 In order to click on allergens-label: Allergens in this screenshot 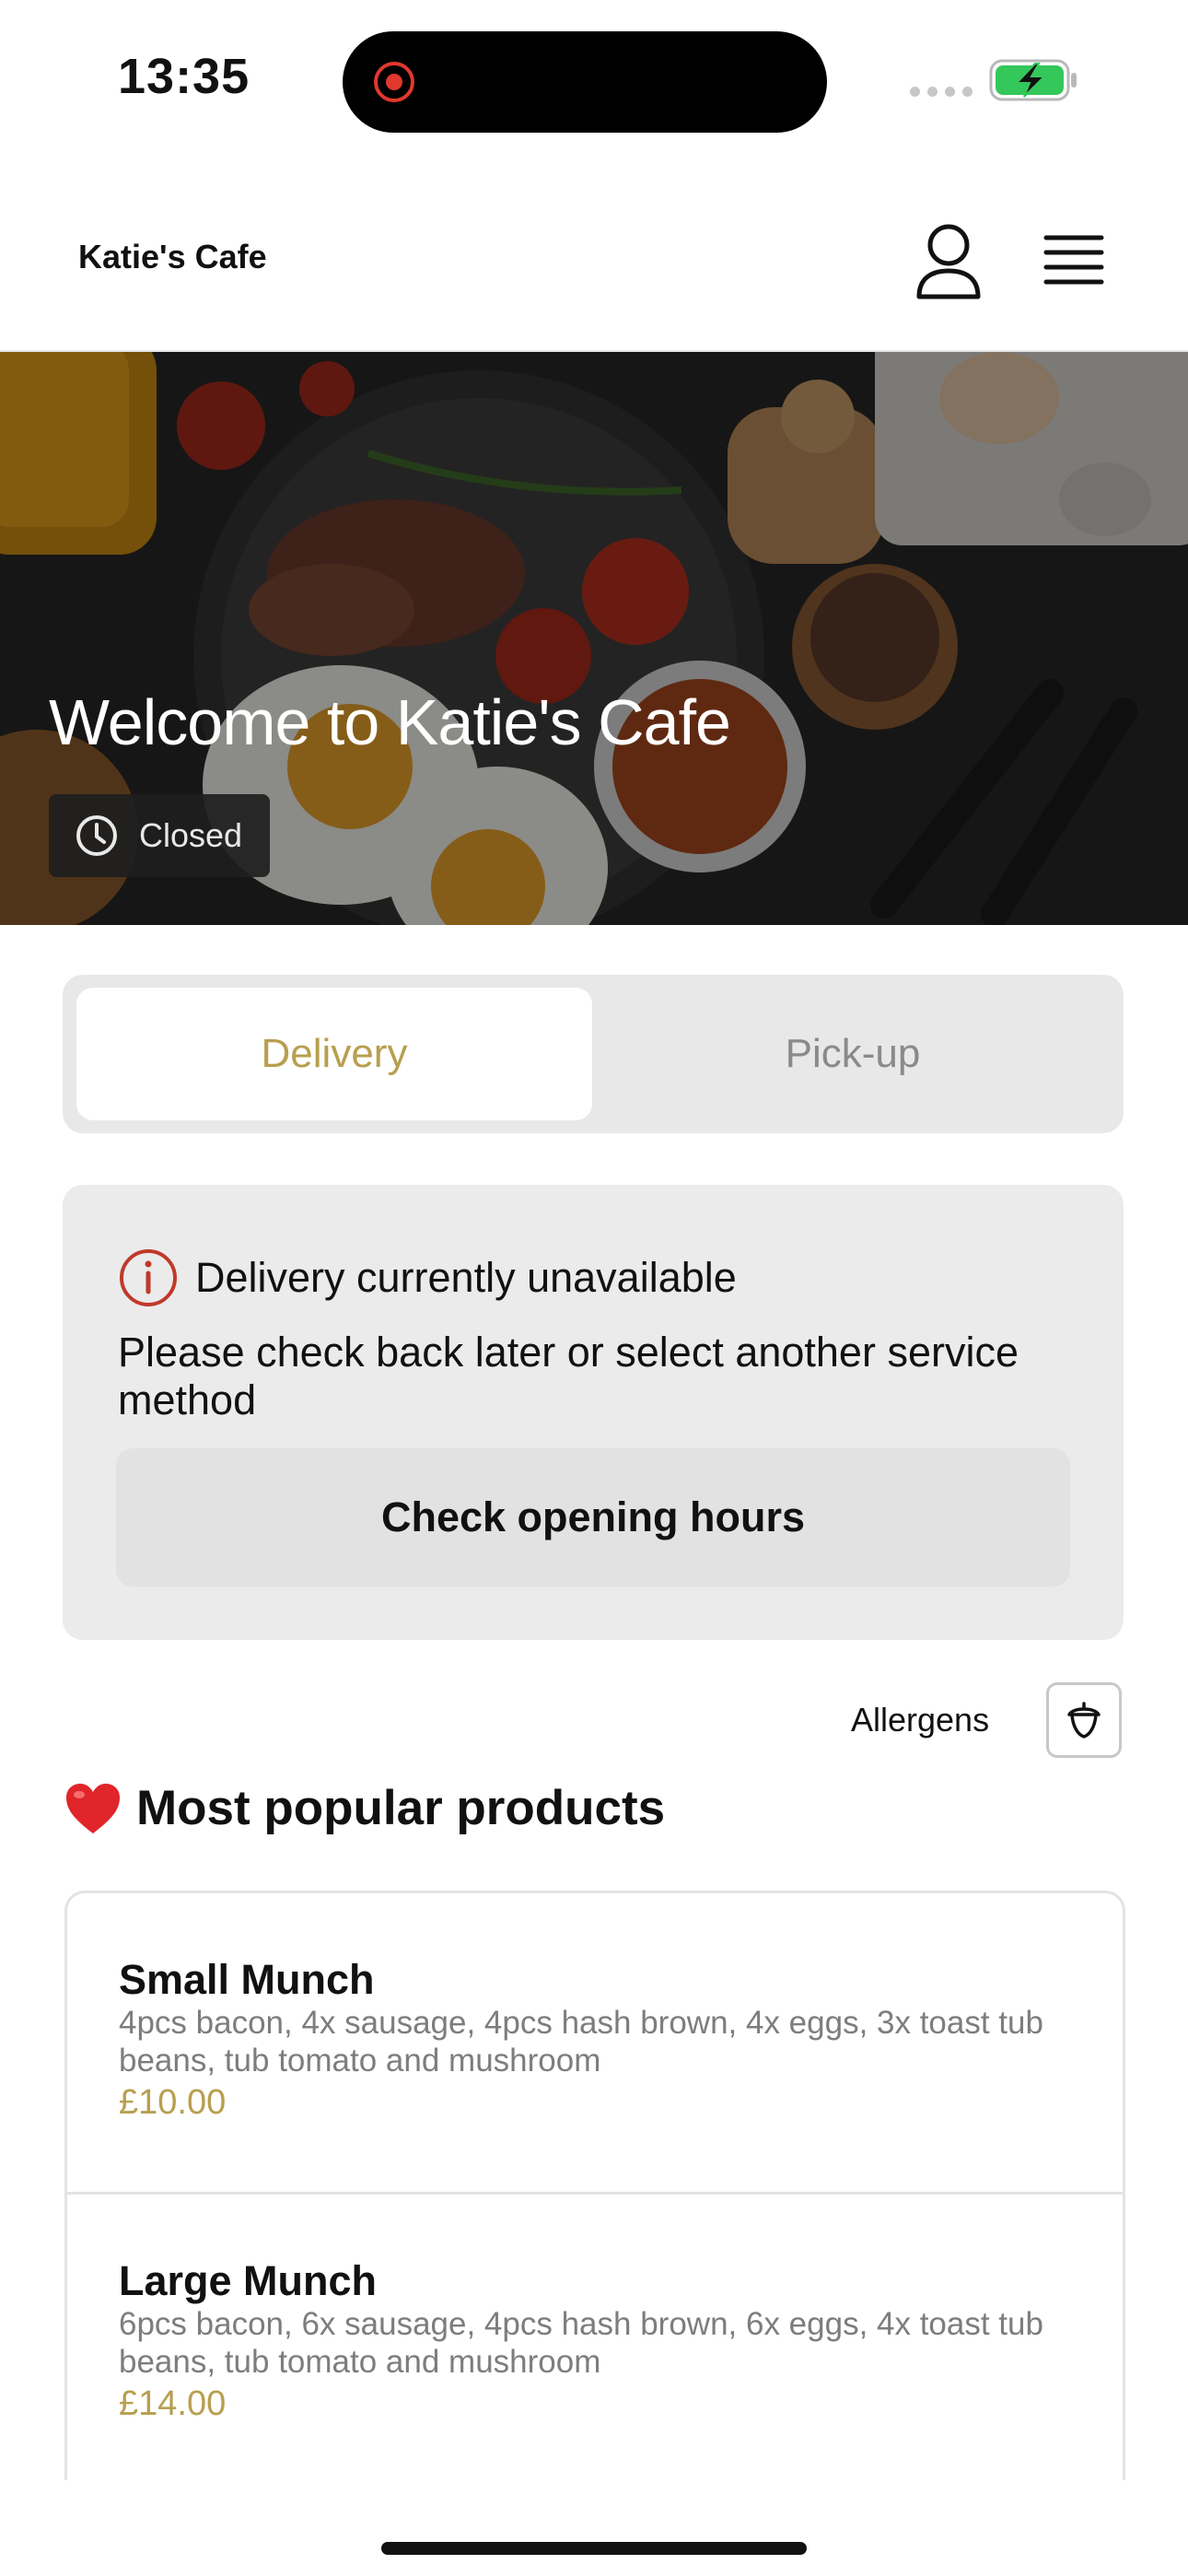, I will do `click(920, 1720)`.